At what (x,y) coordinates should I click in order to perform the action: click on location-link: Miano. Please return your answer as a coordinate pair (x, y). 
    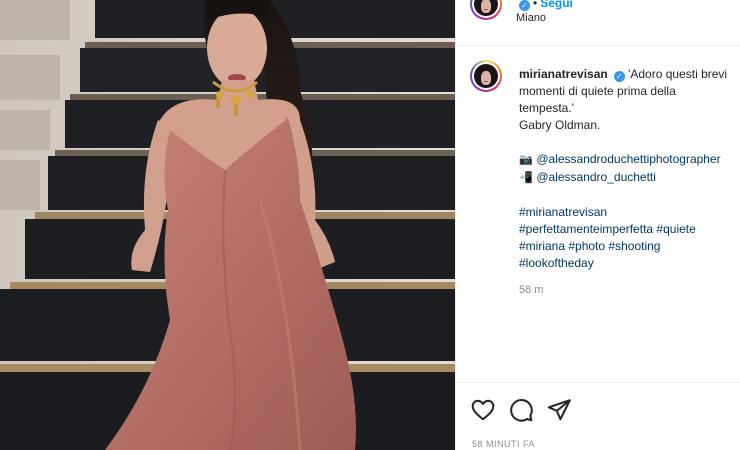
    Looking at the image, I should click on (531, 18).